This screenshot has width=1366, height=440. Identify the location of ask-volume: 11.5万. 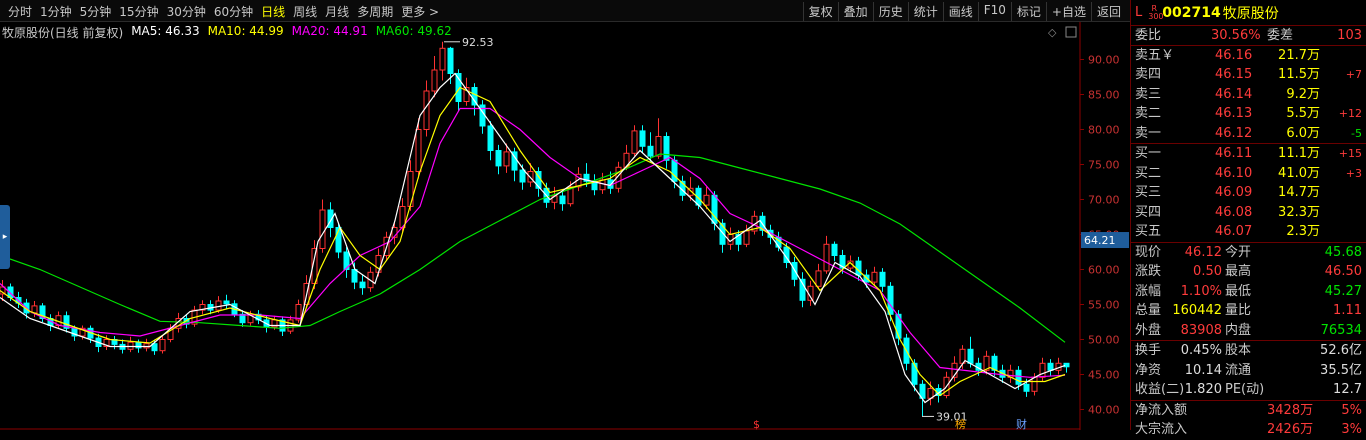
(1299, 74).